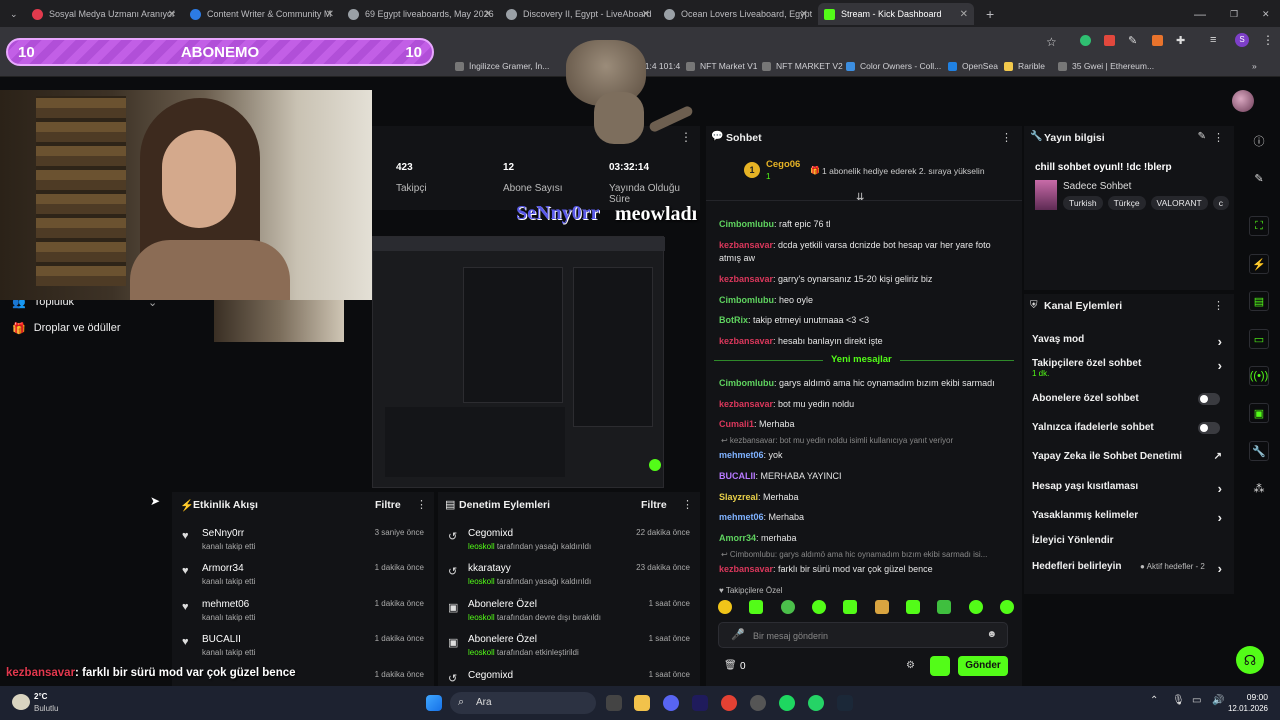 This screenshot has height=720, width=1280. Describe the element at coordinates (1247, 708) in the screenshot. I see `clock-date: 12.01.2026` at that location.